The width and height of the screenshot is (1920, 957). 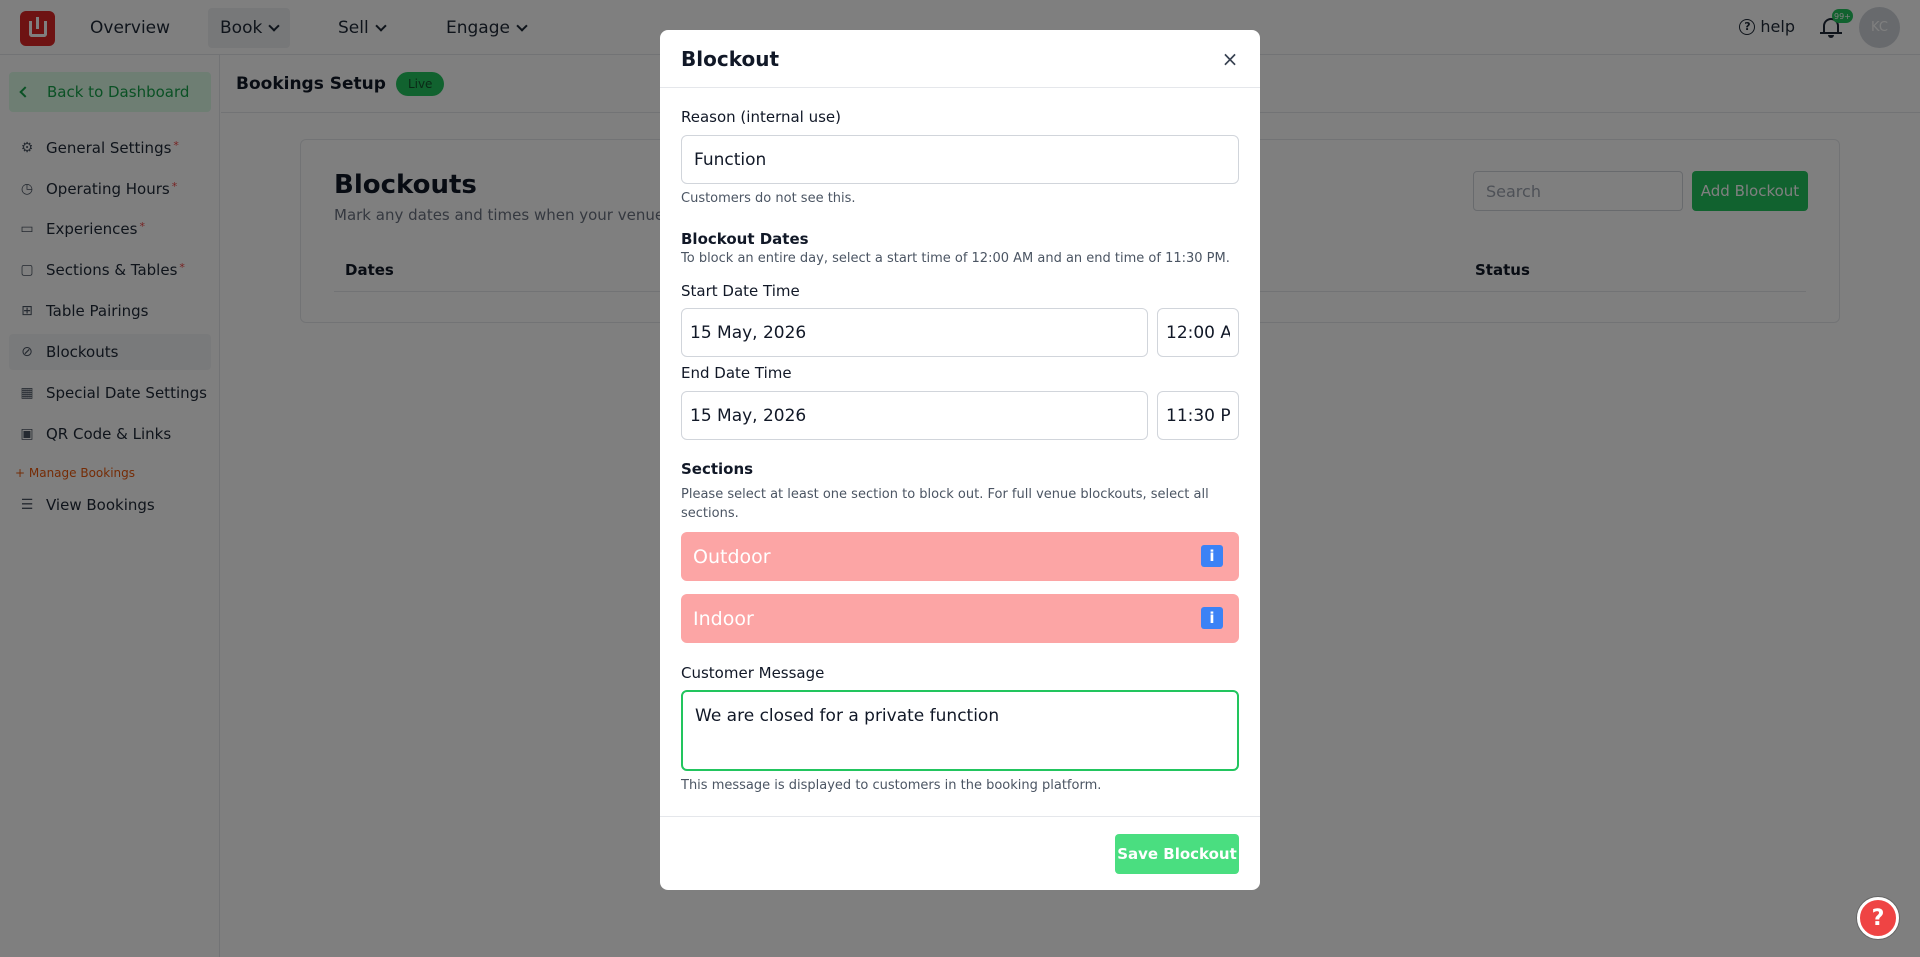 I want to click on section-toggle-outdoor: Outdoor i, so click(x=960, y=556).